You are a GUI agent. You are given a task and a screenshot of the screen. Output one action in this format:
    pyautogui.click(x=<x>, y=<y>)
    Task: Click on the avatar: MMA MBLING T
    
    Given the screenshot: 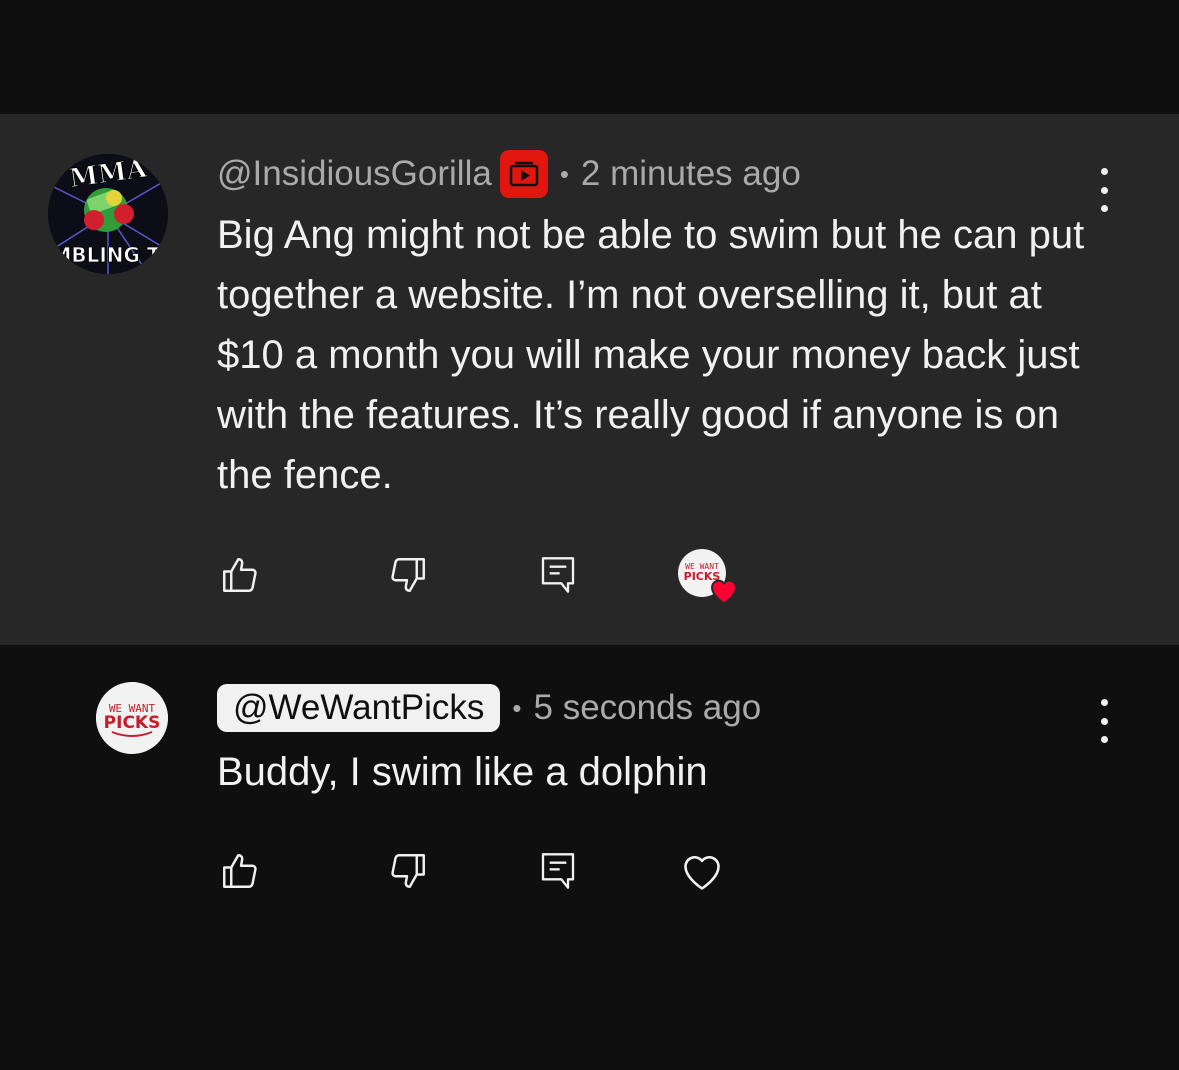 What is the action you would take?
    pyautogui.click(x=108, y=214)
    